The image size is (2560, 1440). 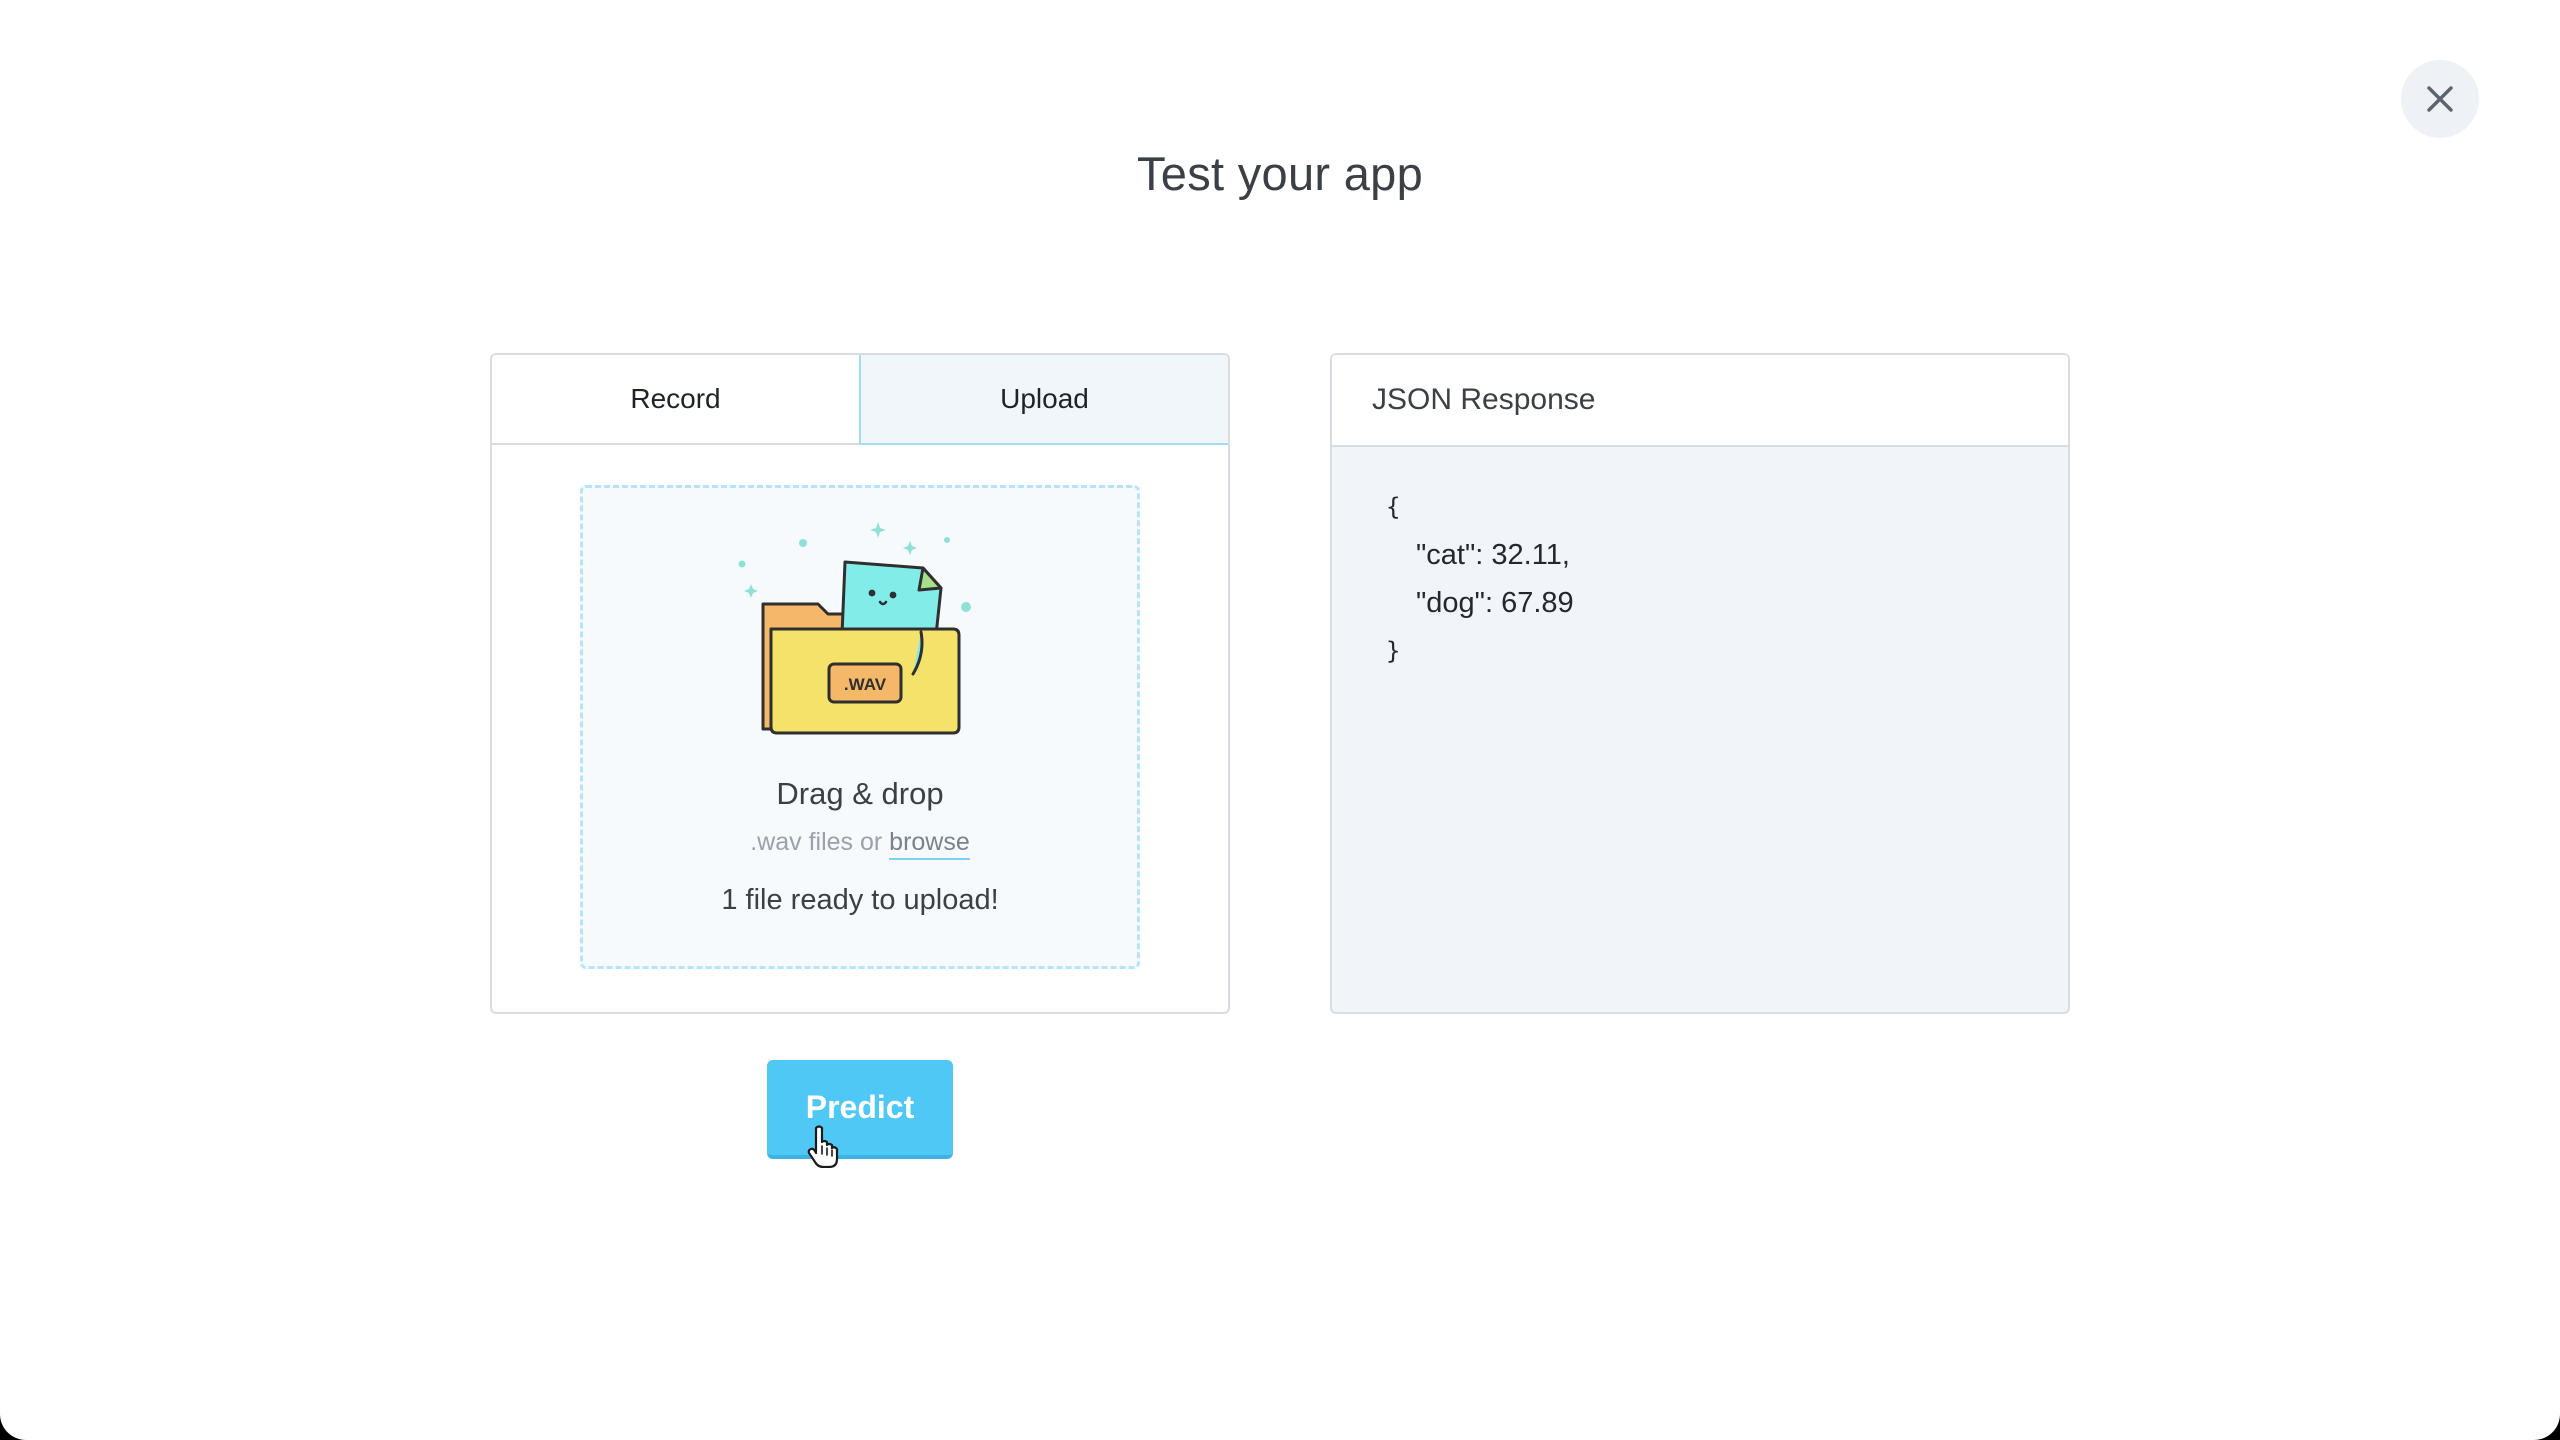 What do you see at coordinates (1393, 507) in the screenshot?
I see `json-open-brace: {` at bounding box center [1393, 507].